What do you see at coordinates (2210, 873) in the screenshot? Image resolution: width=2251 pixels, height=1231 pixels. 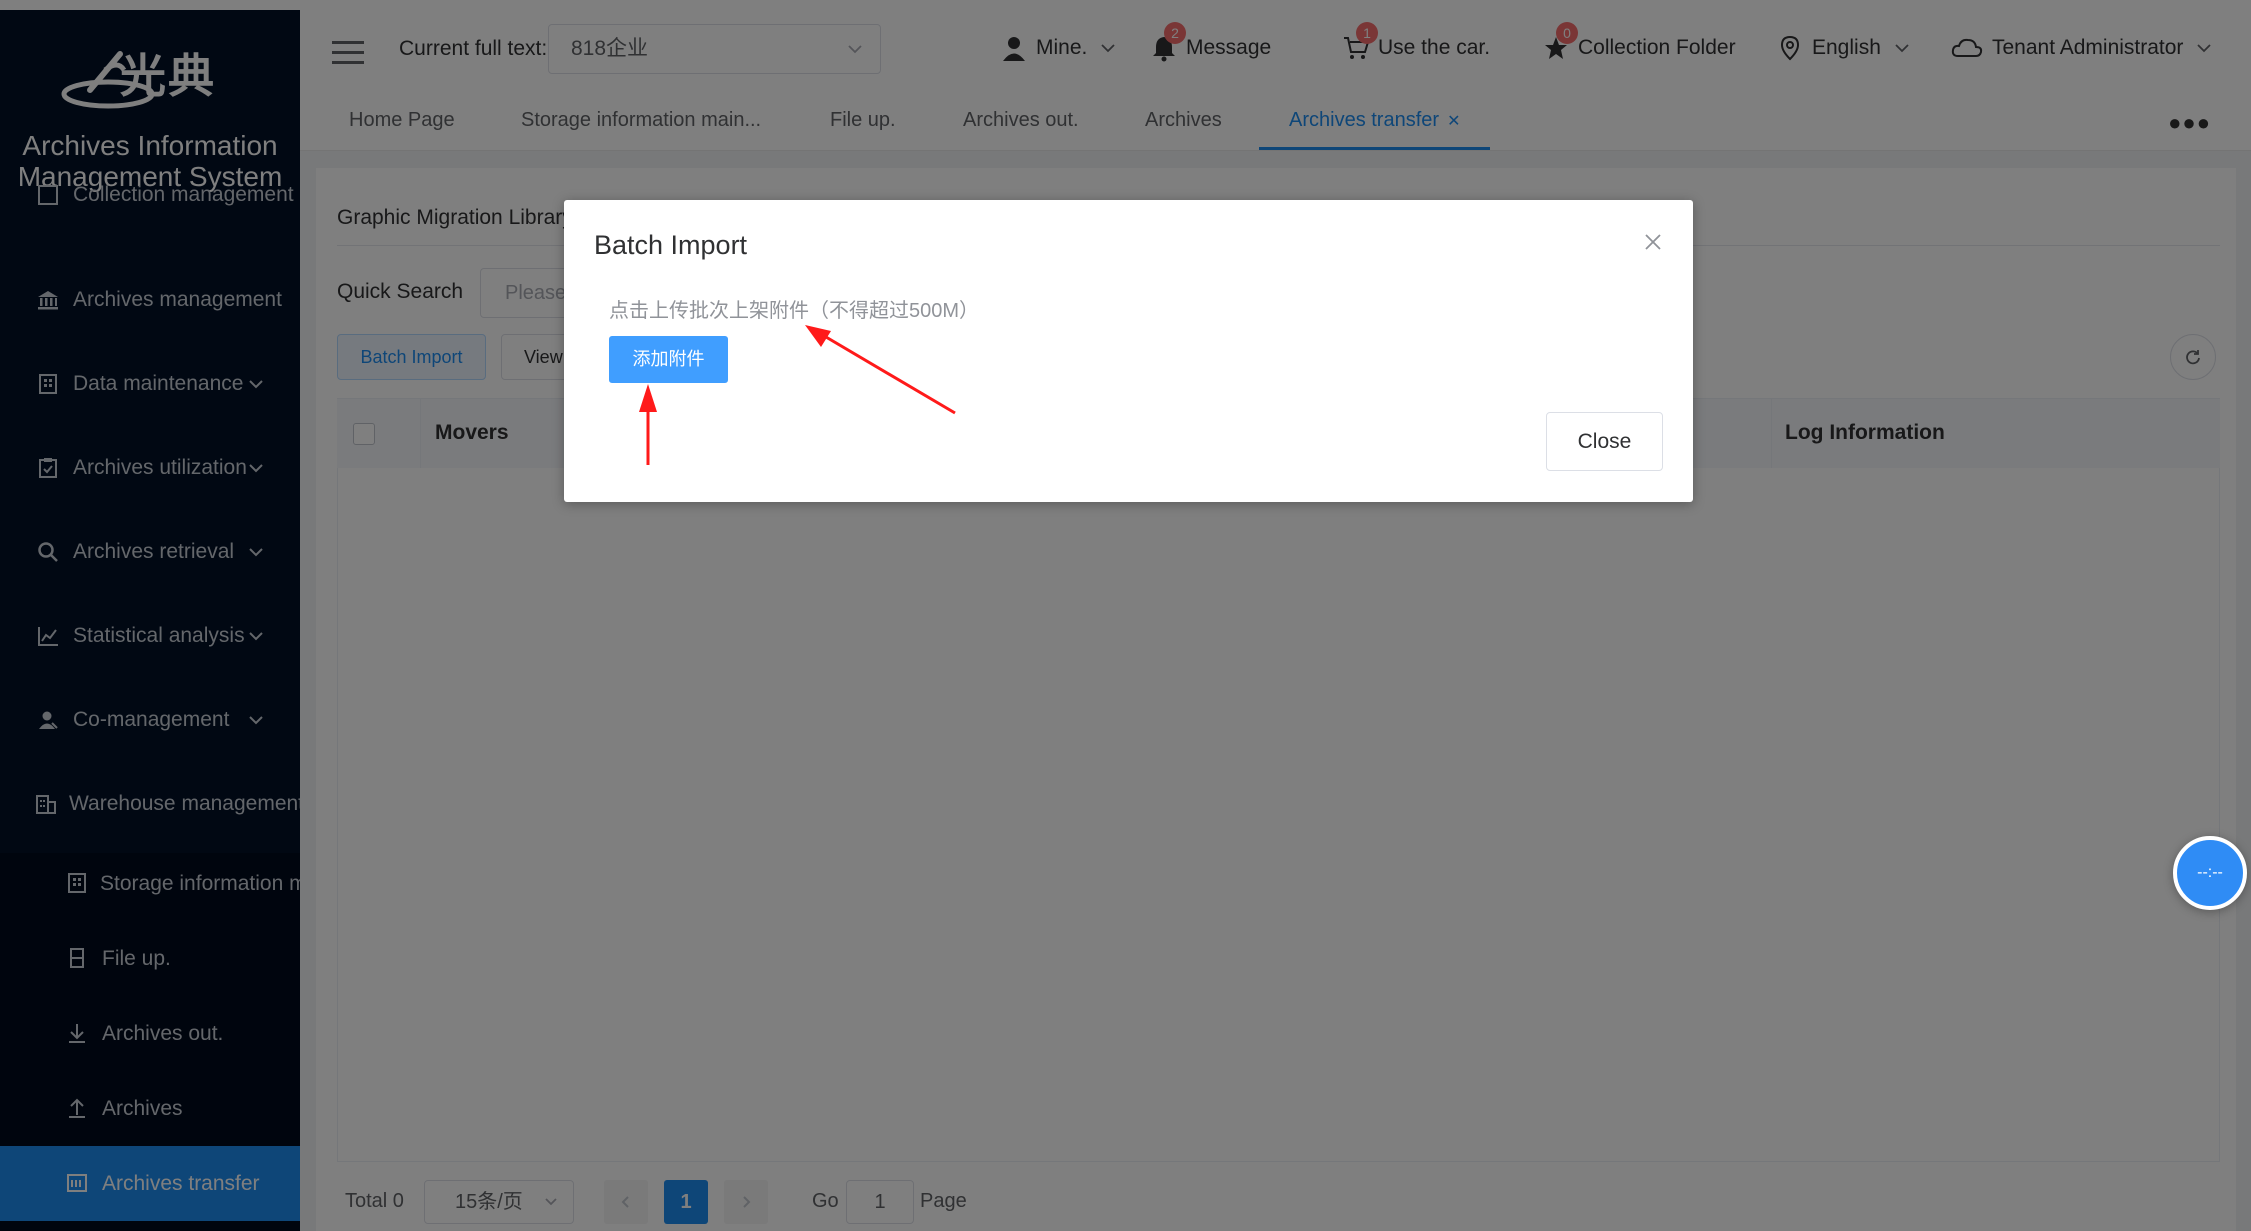 I see `floating-timer-button: --:--` at bounding box center [2210, 873].